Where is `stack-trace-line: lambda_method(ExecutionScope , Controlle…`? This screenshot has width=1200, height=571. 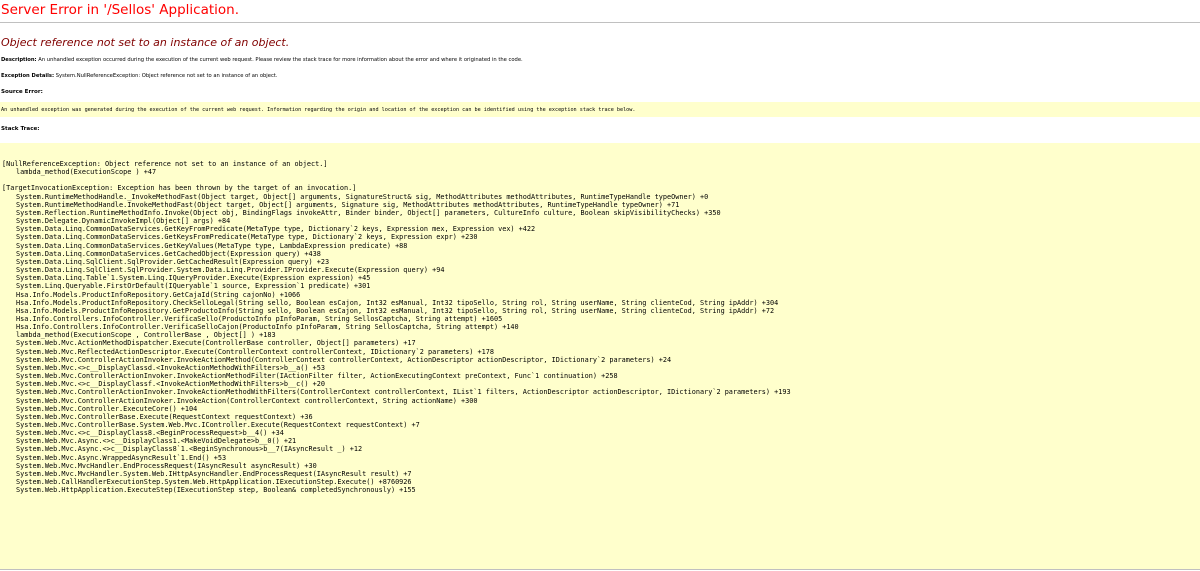 stack-trace-line: lambda_method(ExecutionScope , Controlle… is located at coordinates (146, 335).